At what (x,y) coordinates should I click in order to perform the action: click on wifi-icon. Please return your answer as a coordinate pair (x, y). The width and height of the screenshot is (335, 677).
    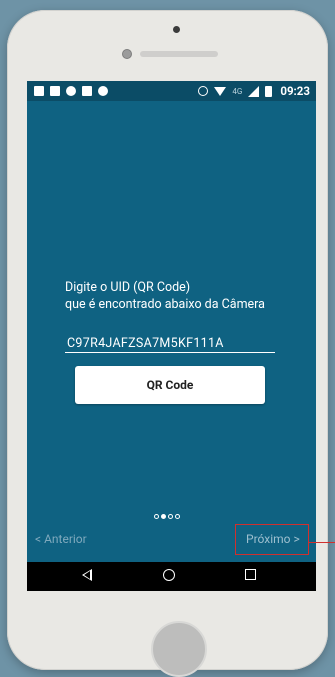
    Looking at the image, I should click on (220, 91).